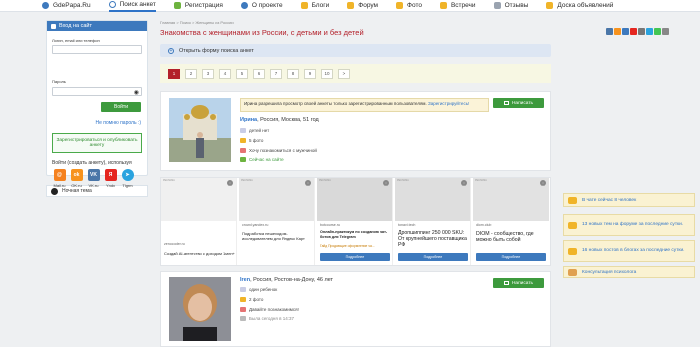 The width and height of the screenshot is (700, 347). I want to click on forgot-password-link: Не помню пароль :), so click(118, 123).